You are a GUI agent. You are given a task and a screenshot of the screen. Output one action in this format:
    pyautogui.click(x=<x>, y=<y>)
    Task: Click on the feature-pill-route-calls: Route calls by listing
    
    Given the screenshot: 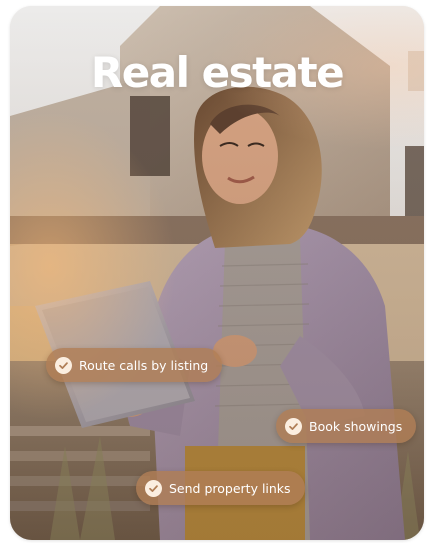 What is the action you would take?
    pyautogui.click(x=134, y=365)
    